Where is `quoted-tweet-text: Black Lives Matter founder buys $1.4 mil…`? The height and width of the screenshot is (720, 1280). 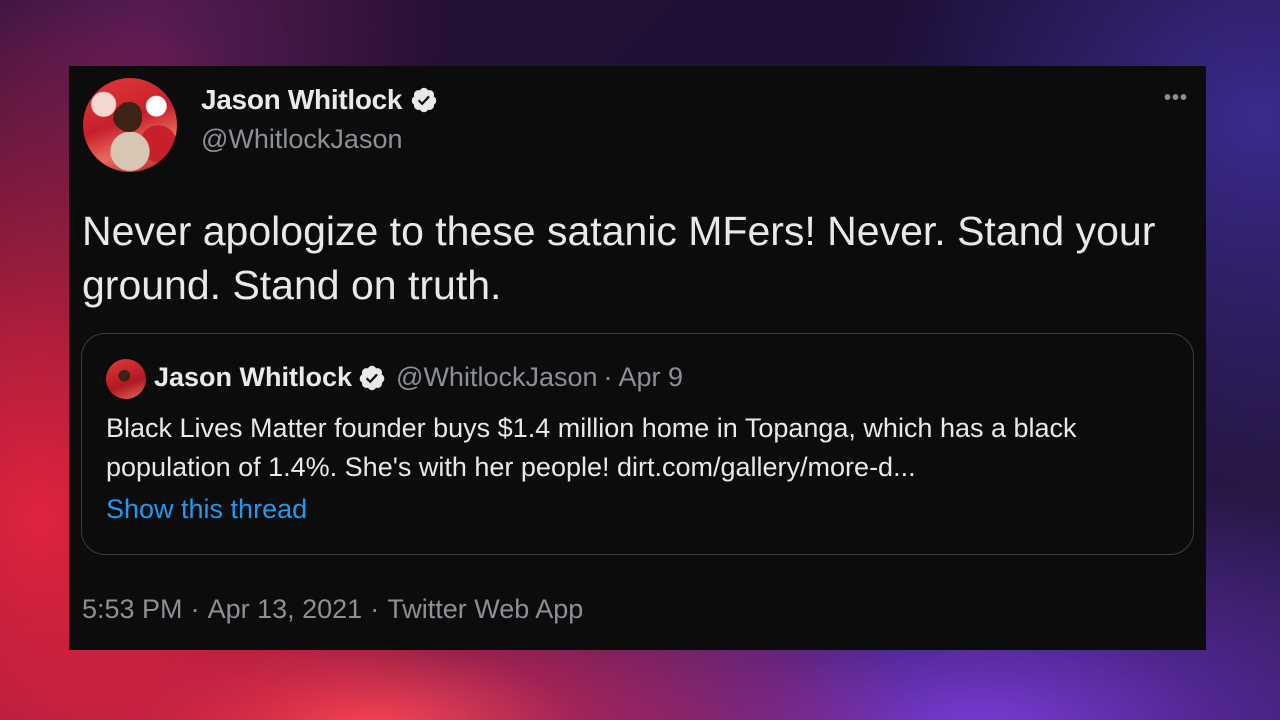 quoted-tweet-text: Black Lives Matter founder buys $1.4 mil… is located at coordinates (591, 447).